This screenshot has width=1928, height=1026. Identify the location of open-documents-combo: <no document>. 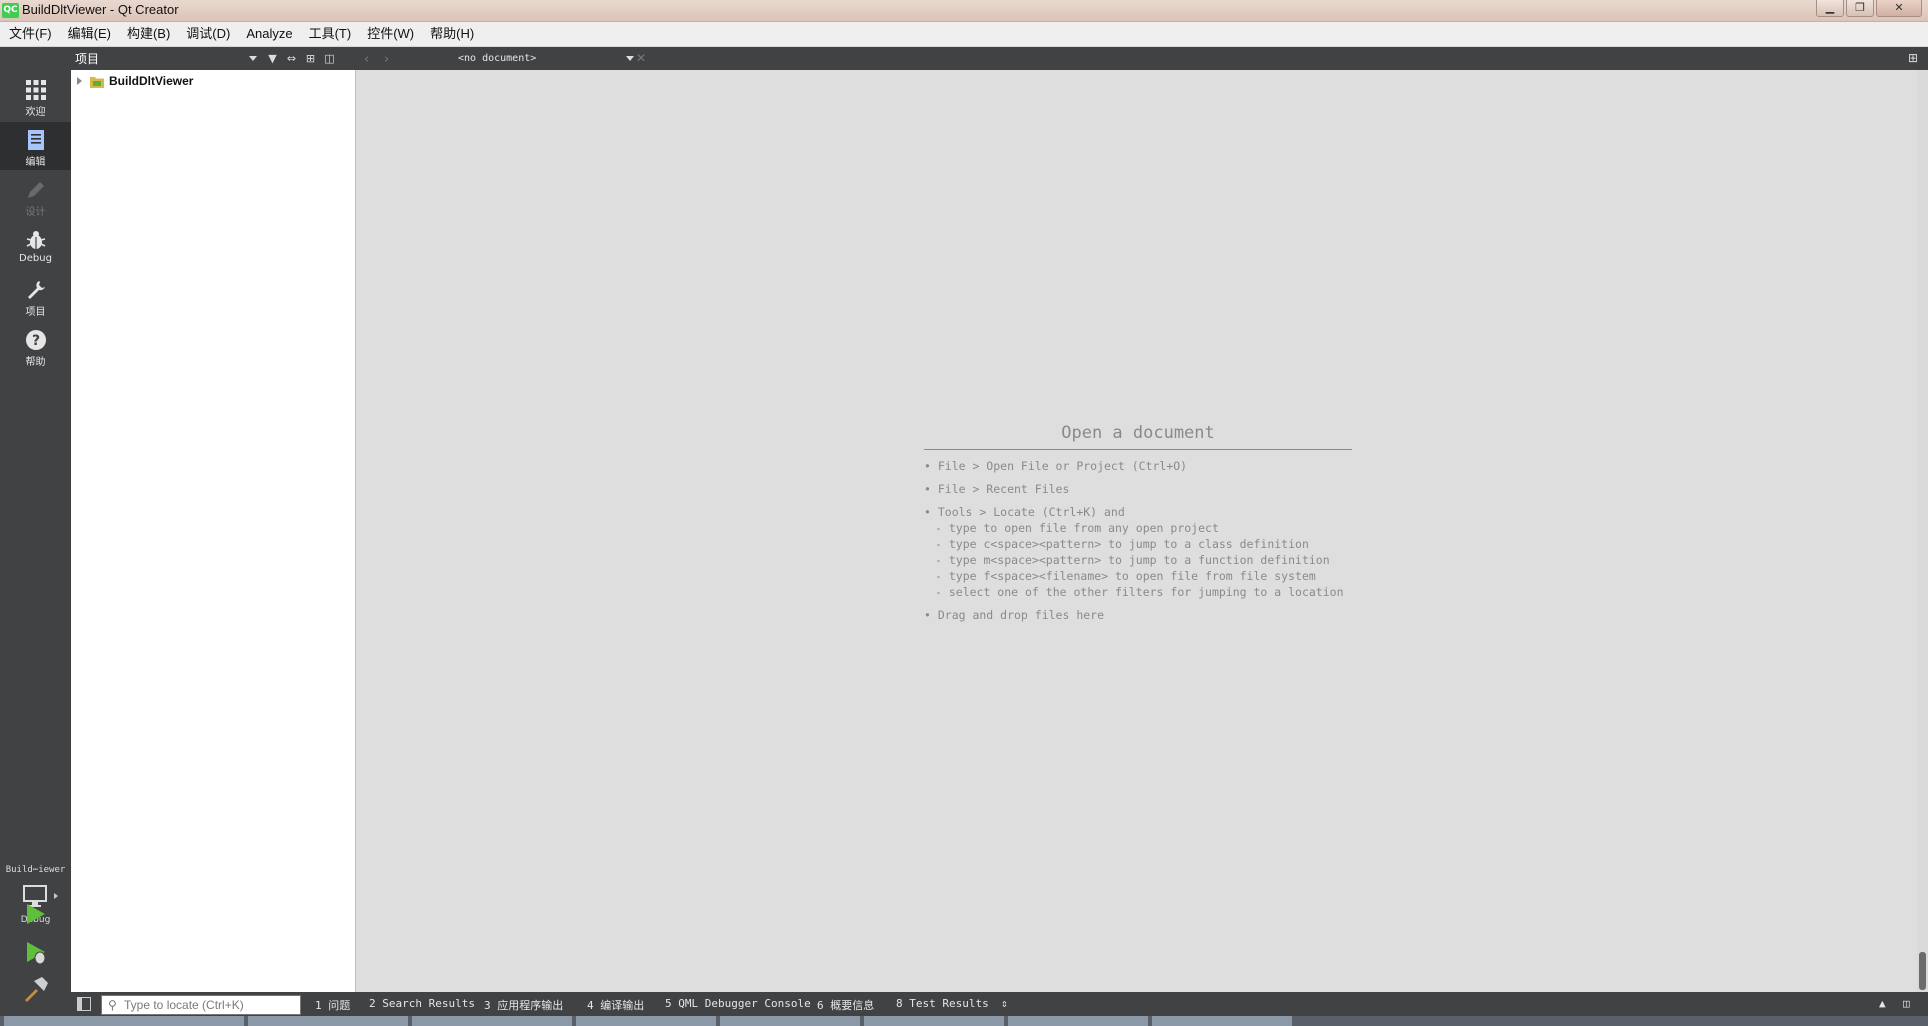
(545, 58).